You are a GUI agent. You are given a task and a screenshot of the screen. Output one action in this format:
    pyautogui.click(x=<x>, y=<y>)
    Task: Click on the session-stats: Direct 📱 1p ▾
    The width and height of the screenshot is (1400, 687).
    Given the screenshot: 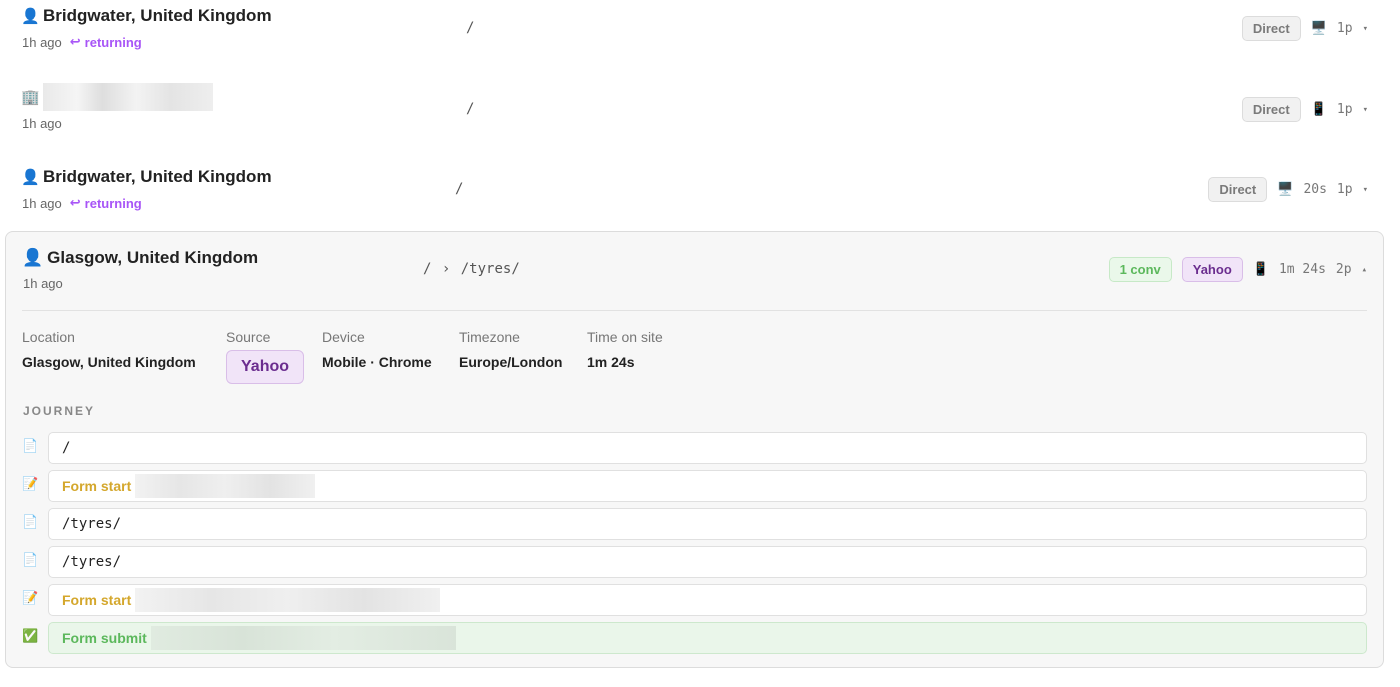 What is the action you would take?
    pyautogui.click(x=1304, y=109)
    